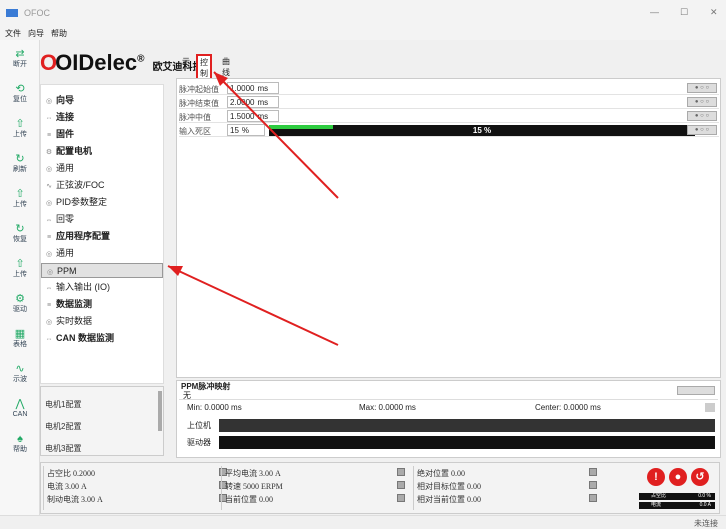 The image size is (726, 529). What do you see at coordinates (253, 305) in the screenshot?
I see `arrow-to-ppm` at bounding box center [253, 305].